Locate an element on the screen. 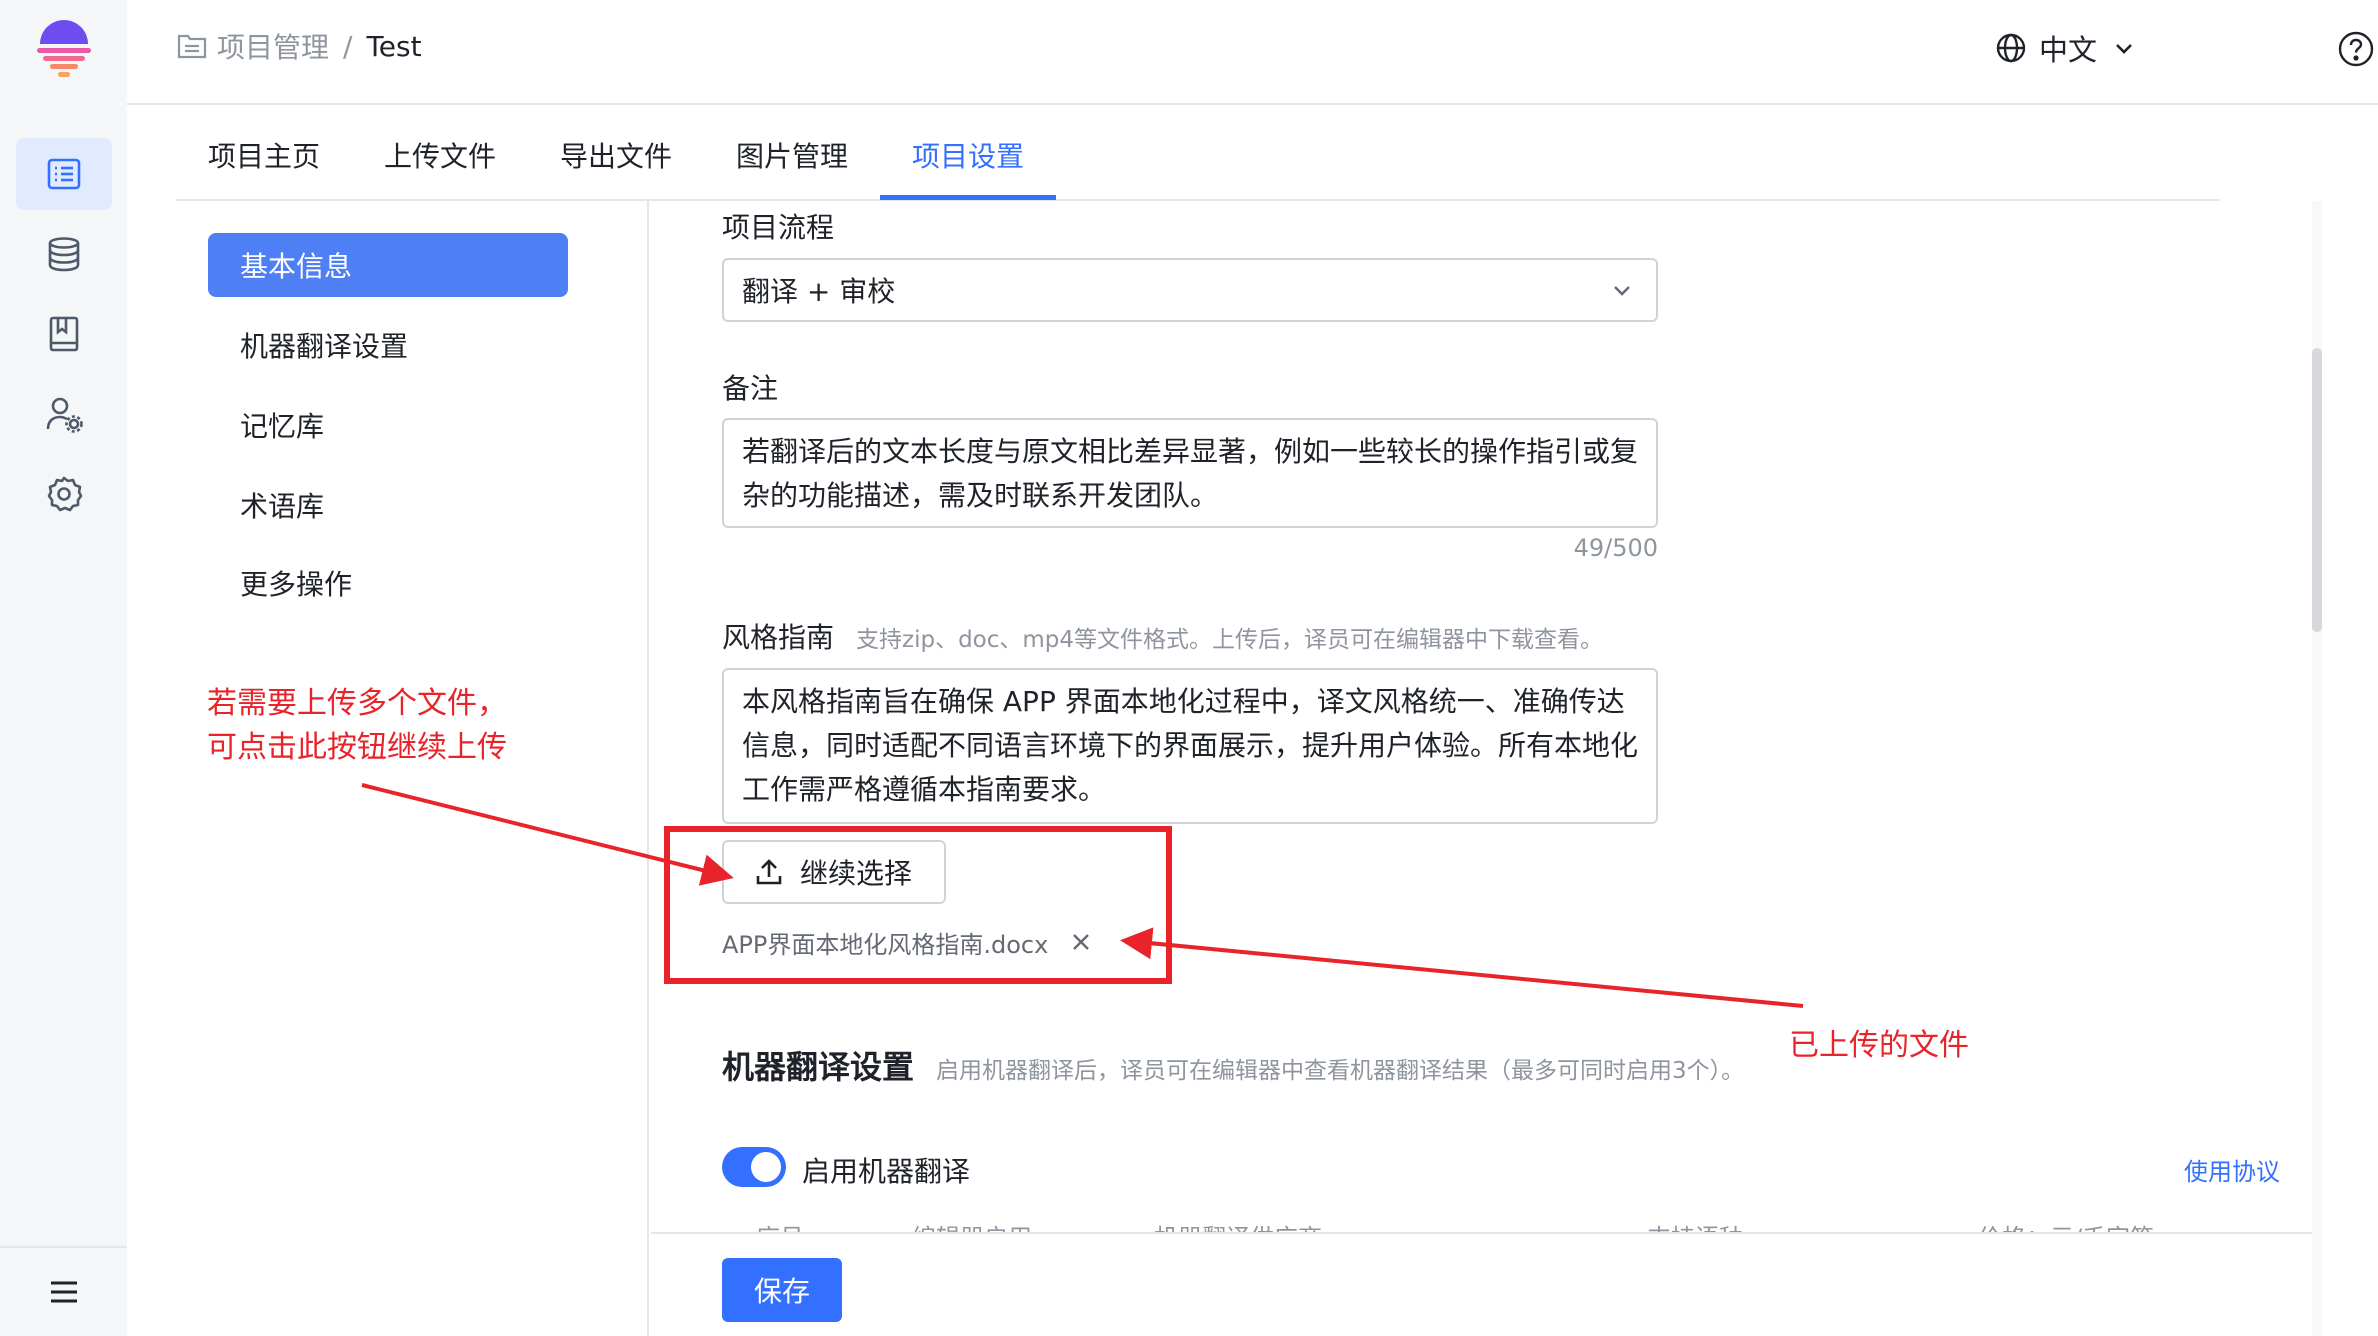 The image size is (2378, 1336). note-label: 备注 is located at coordinates (750, 388).